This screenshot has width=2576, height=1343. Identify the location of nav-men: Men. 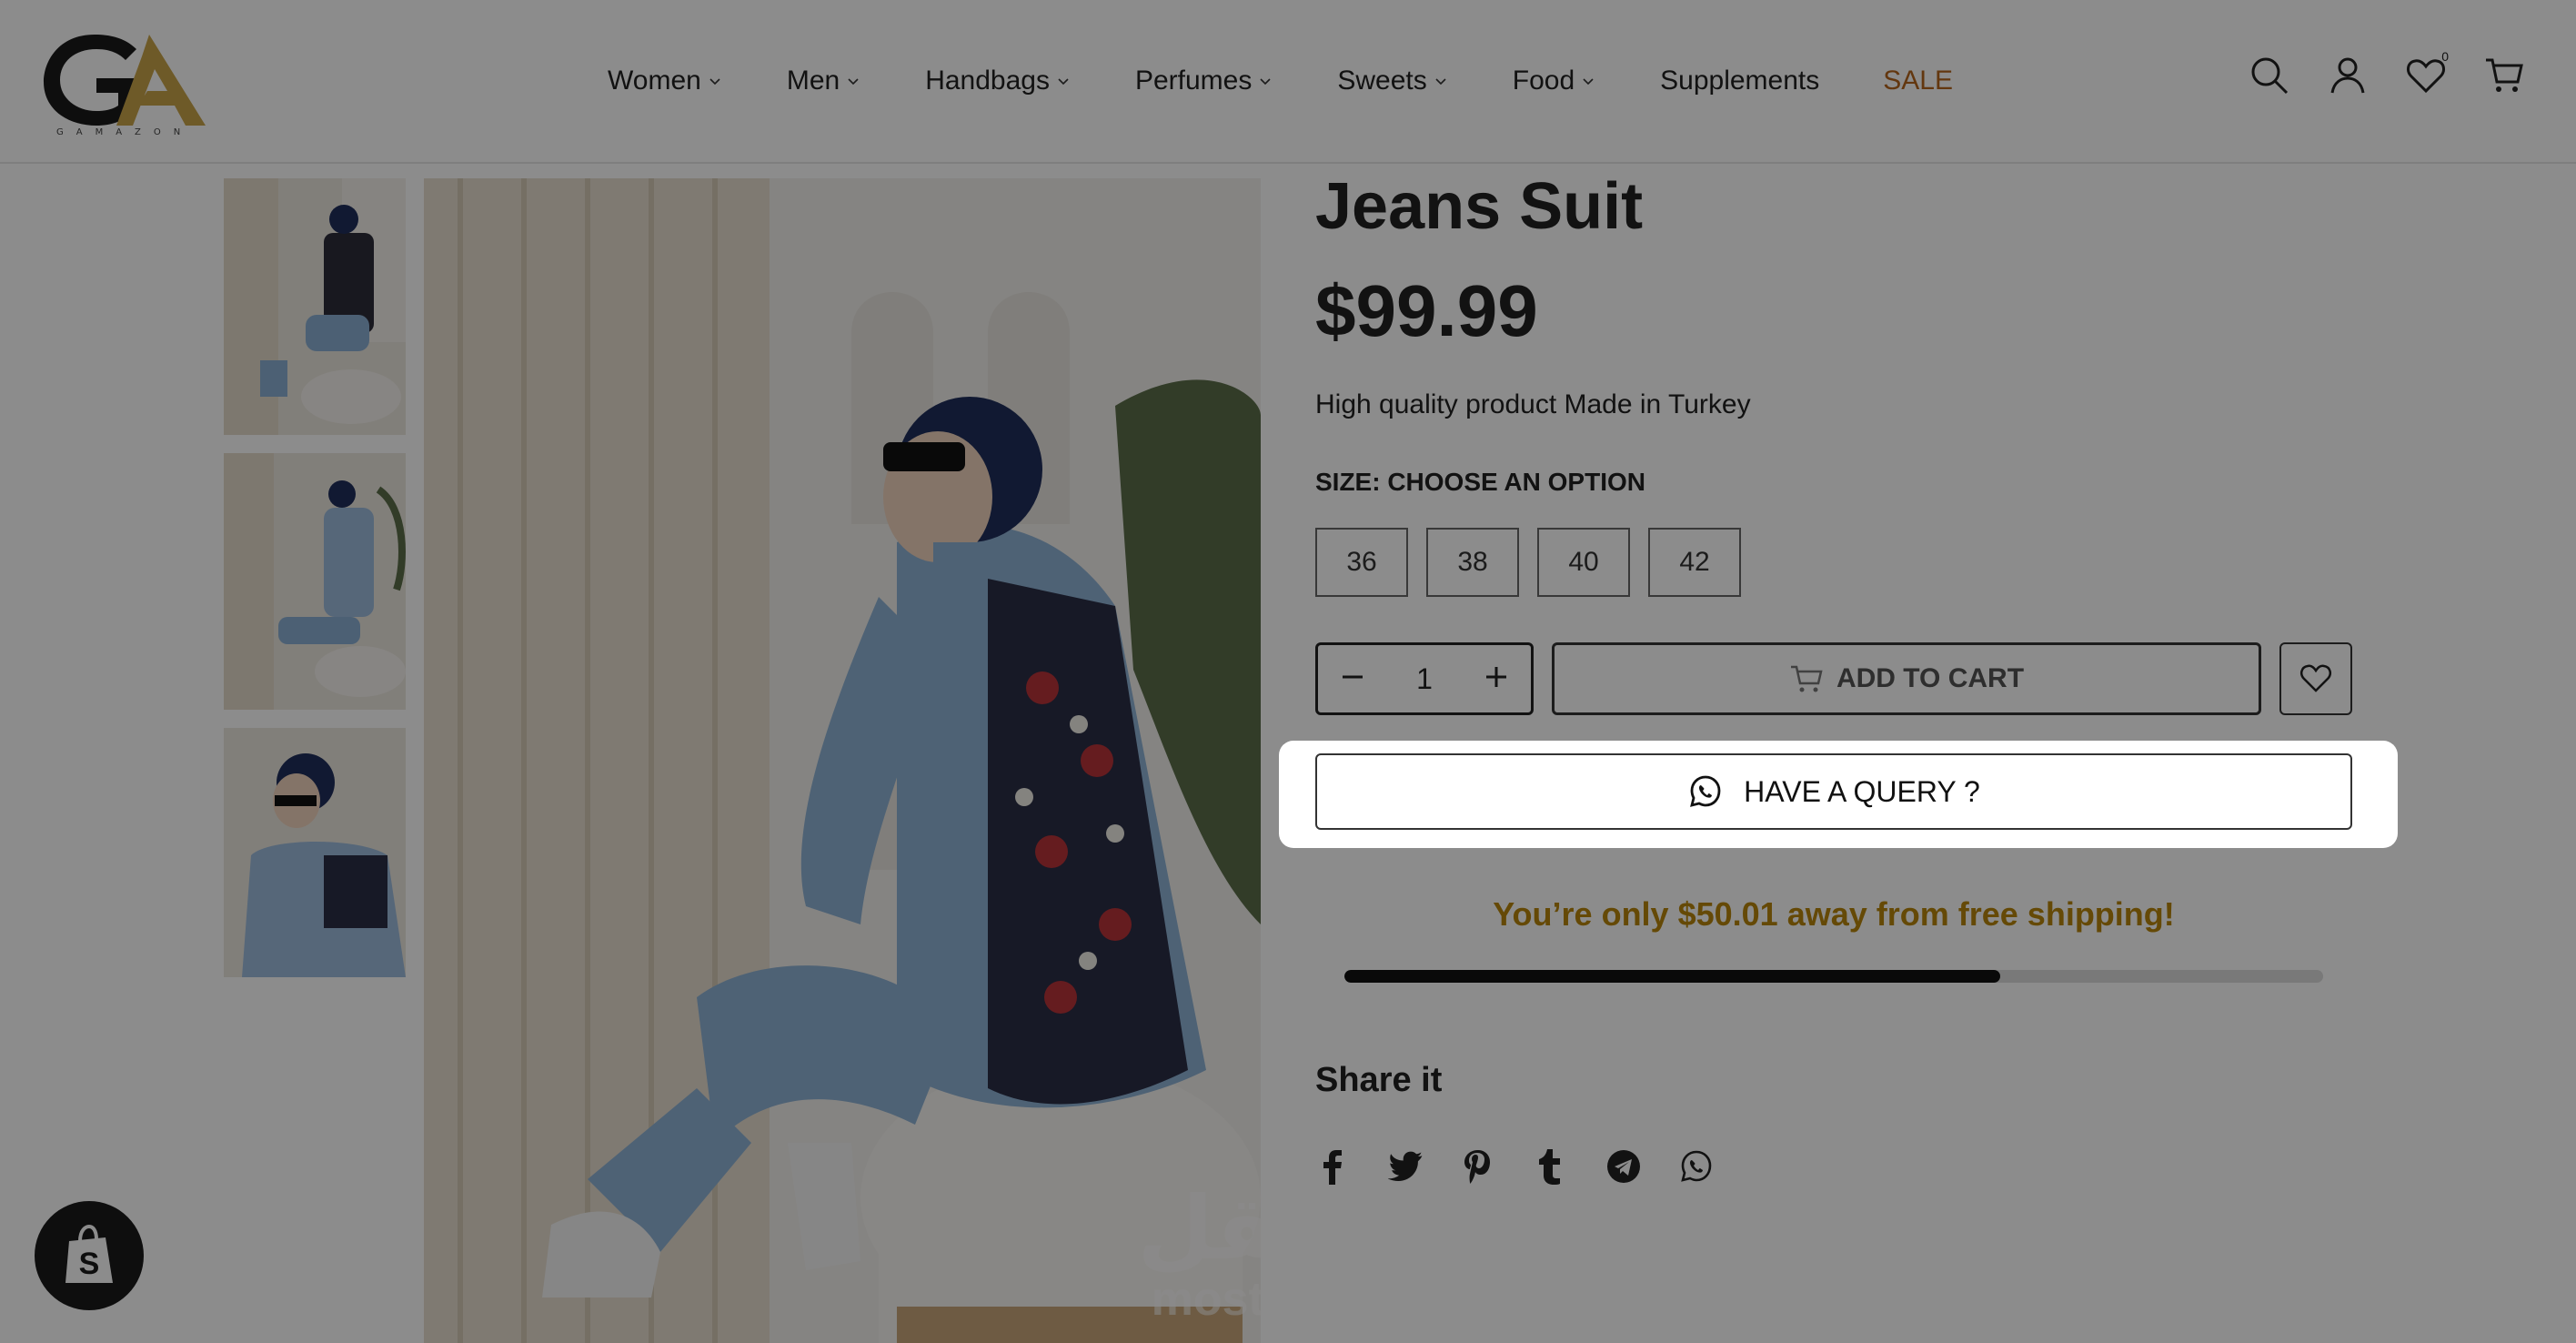
(824, 81).